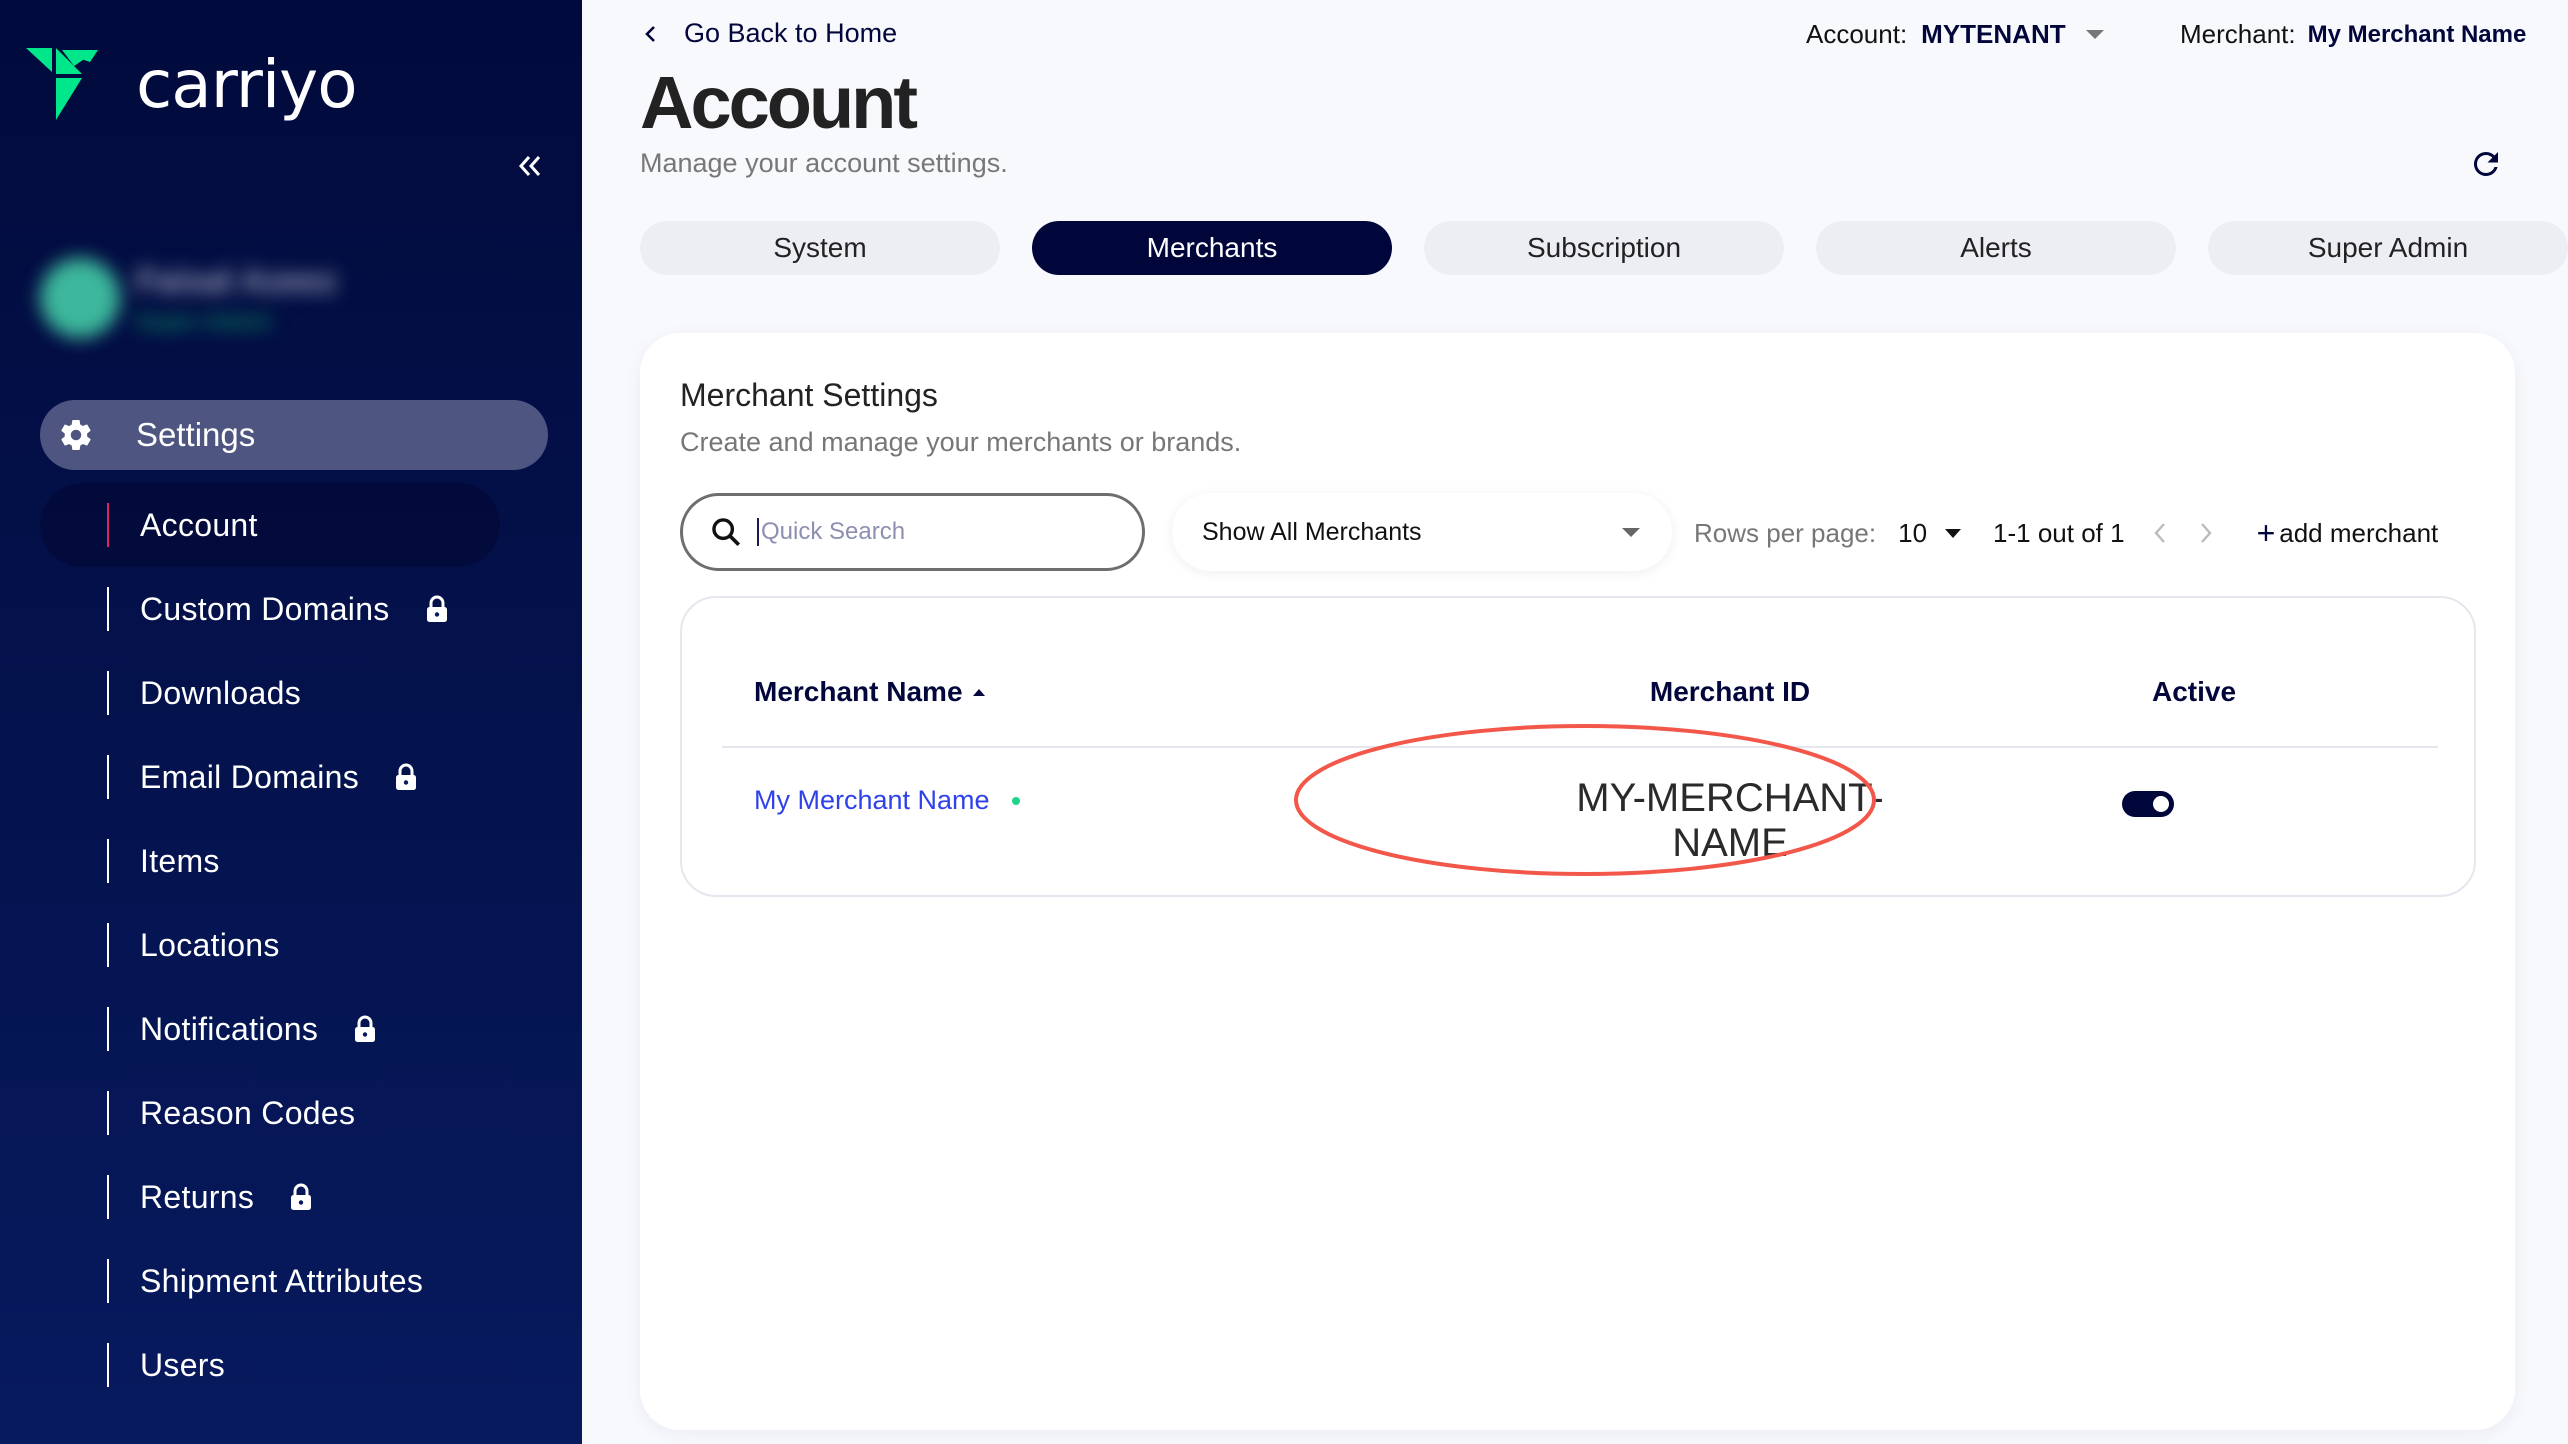 This screenshot has width=2568, height=1444. I want to click on sidebar-item-reason-codes: Reason Codes, so click(291, 1113).